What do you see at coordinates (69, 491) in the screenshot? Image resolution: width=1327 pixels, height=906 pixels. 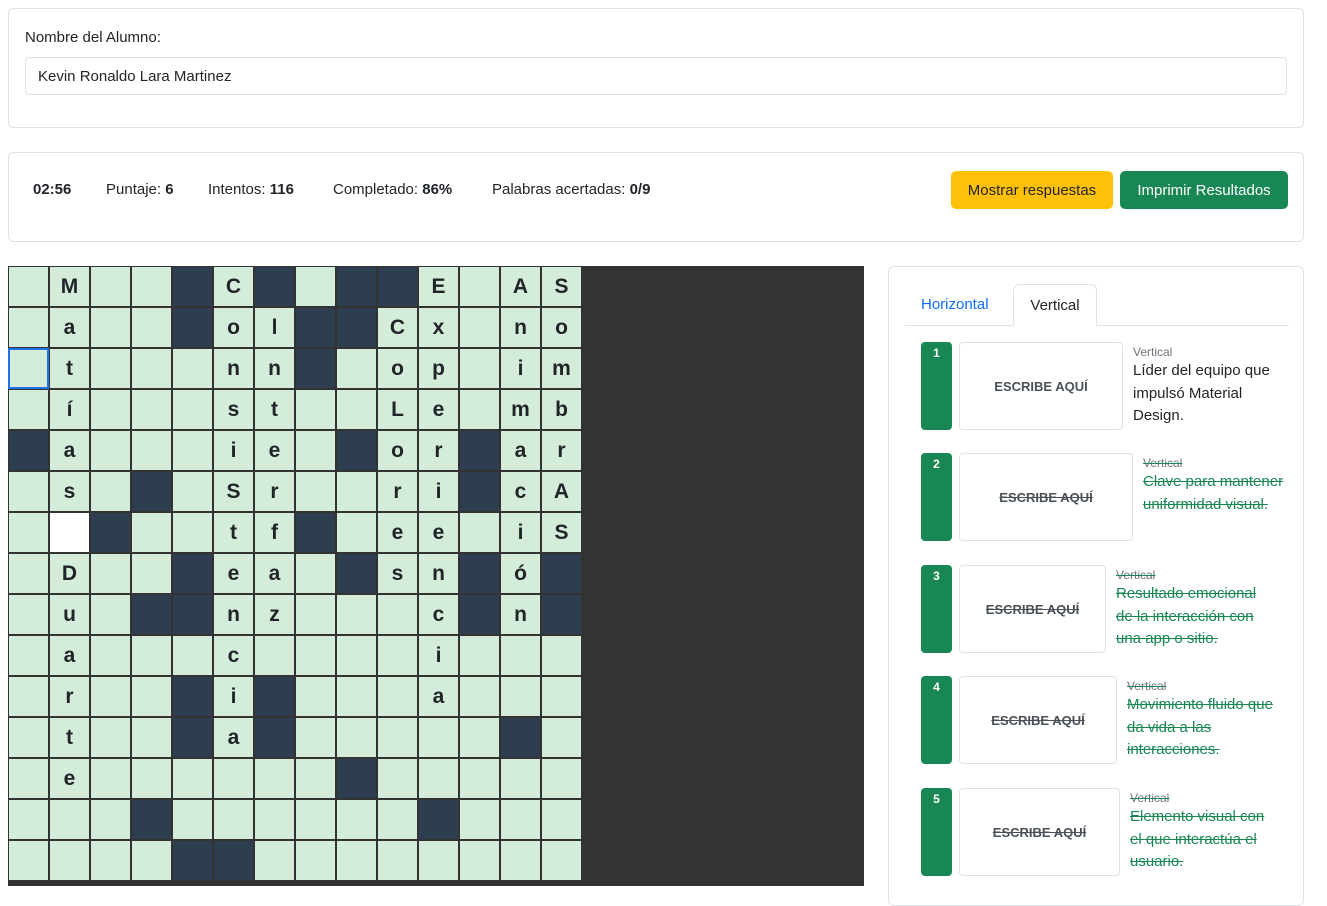 I see `grid-cell: s` at bounding box center [69, 491].